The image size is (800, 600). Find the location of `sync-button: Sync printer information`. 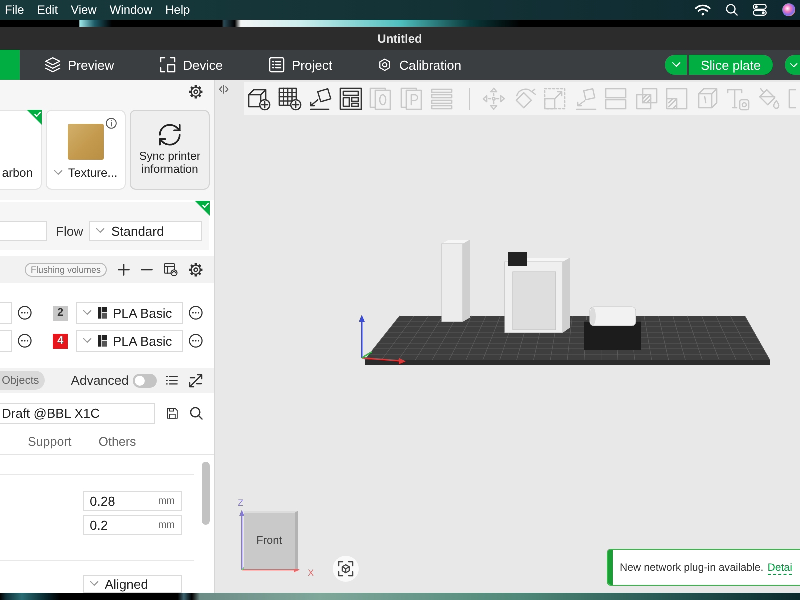

sync-button: Sync printer information is located at coordinates (170, 150).